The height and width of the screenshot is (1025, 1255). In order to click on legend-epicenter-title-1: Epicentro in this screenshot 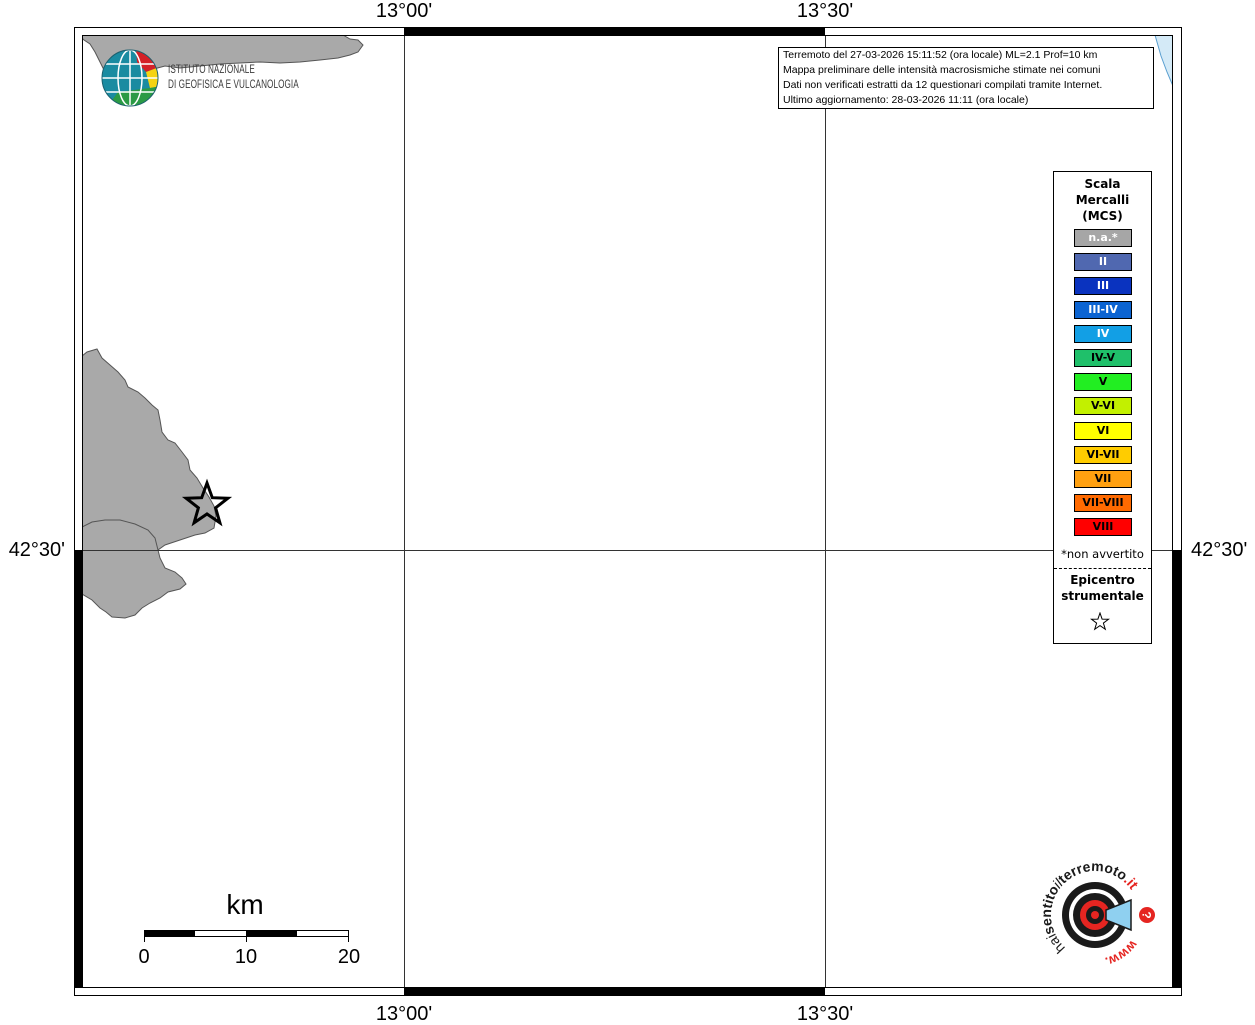, I will do `click(1102, 580)`.